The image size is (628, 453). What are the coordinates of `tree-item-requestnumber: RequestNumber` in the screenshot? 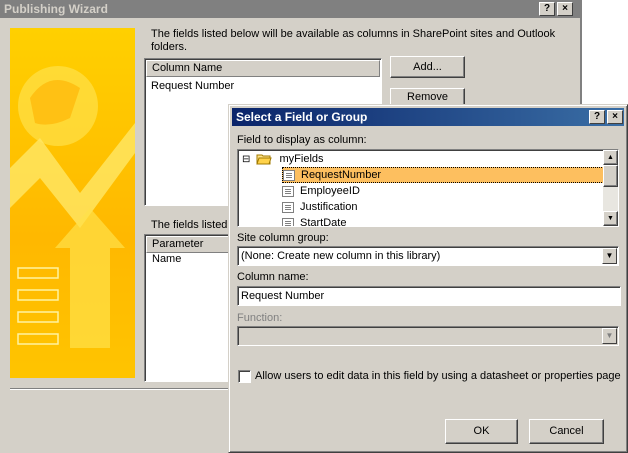 It's located at (447, 175).